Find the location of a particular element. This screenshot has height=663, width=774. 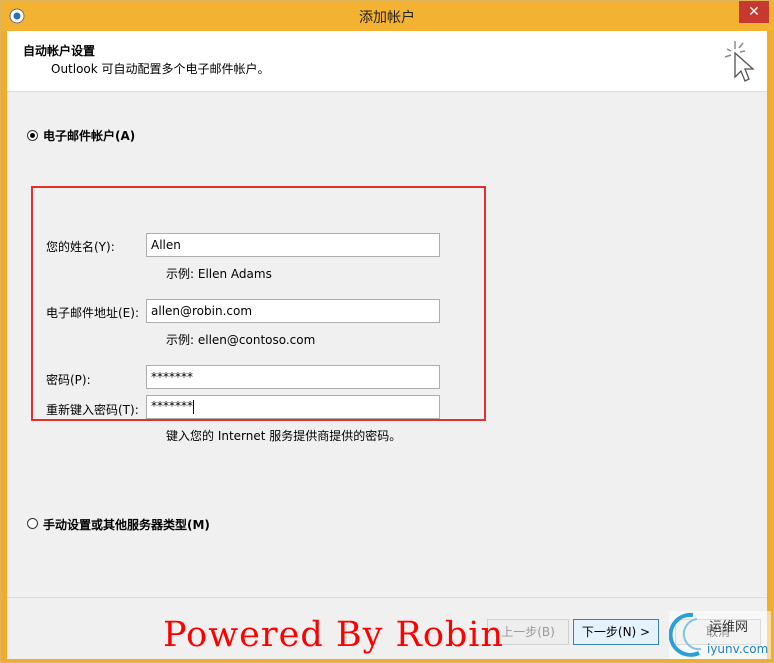

email-hint: 示例: ellen@contoso.com is located at coordinates (241, 340).